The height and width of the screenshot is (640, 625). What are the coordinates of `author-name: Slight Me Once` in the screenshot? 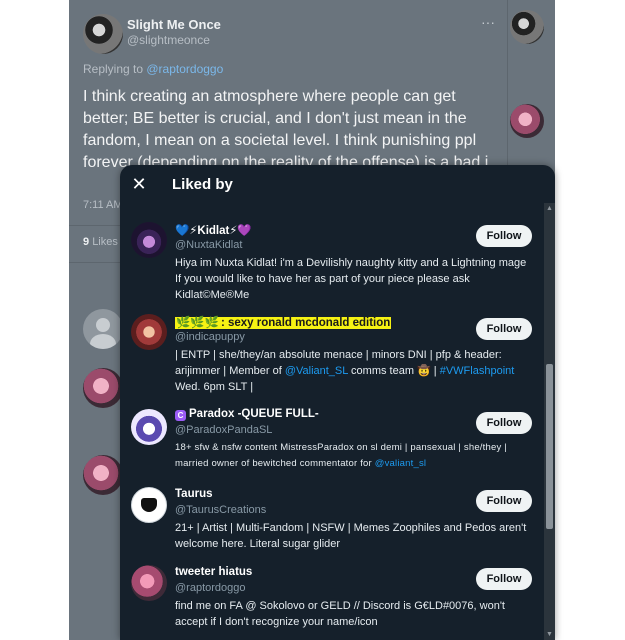 It's located at (174, 24).